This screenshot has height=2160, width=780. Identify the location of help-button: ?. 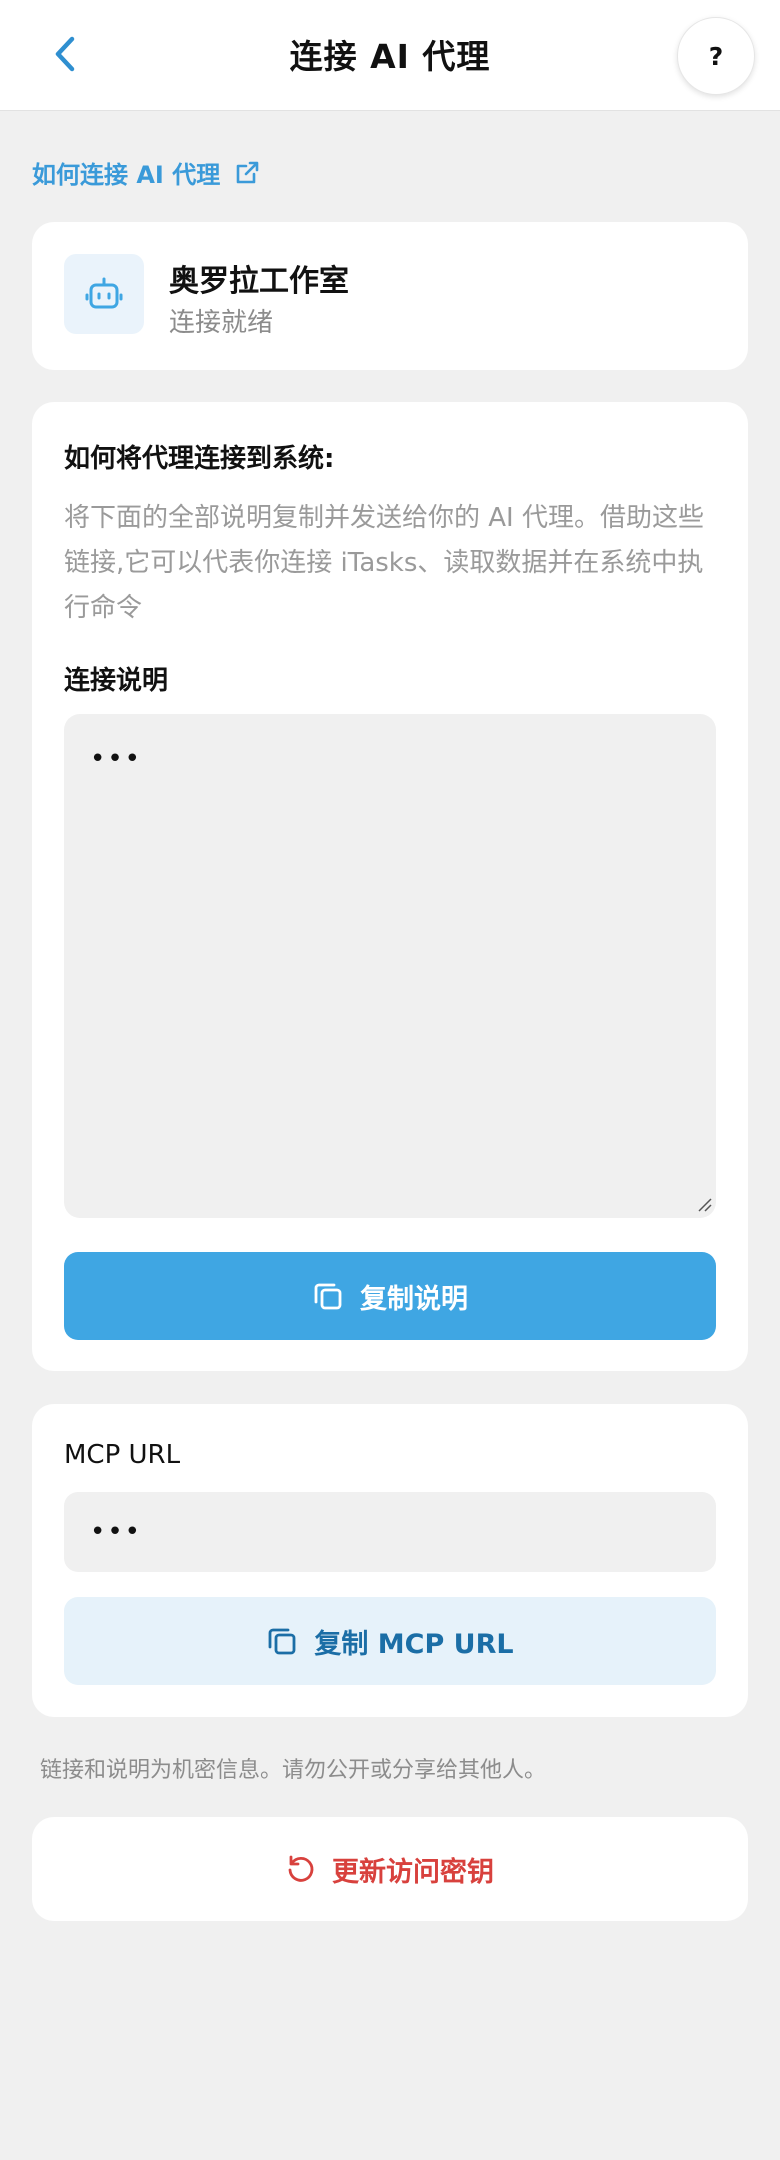
(716, 56).